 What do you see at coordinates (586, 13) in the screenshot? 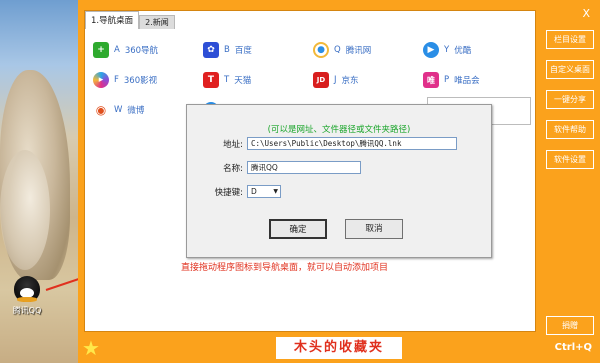
I see `close-button: X` at bounding box center [586, 13].